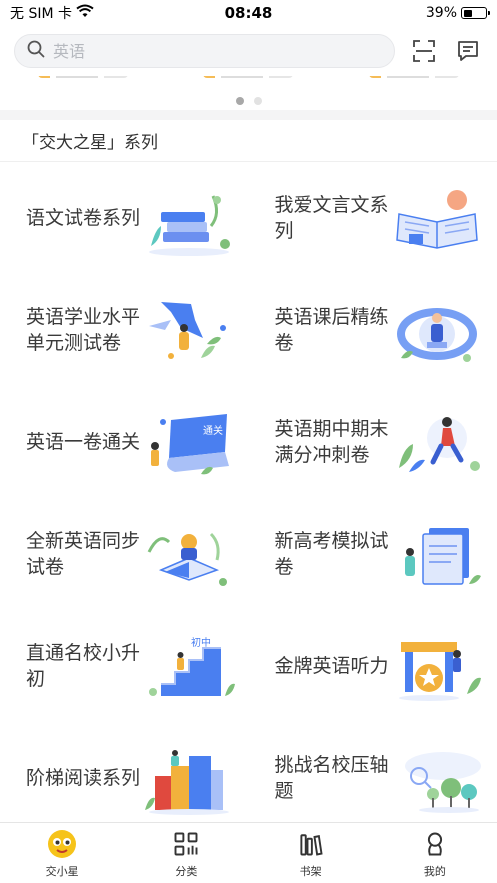 The image size is (497, 883). I want to click on category-icon, so click(186, 844).